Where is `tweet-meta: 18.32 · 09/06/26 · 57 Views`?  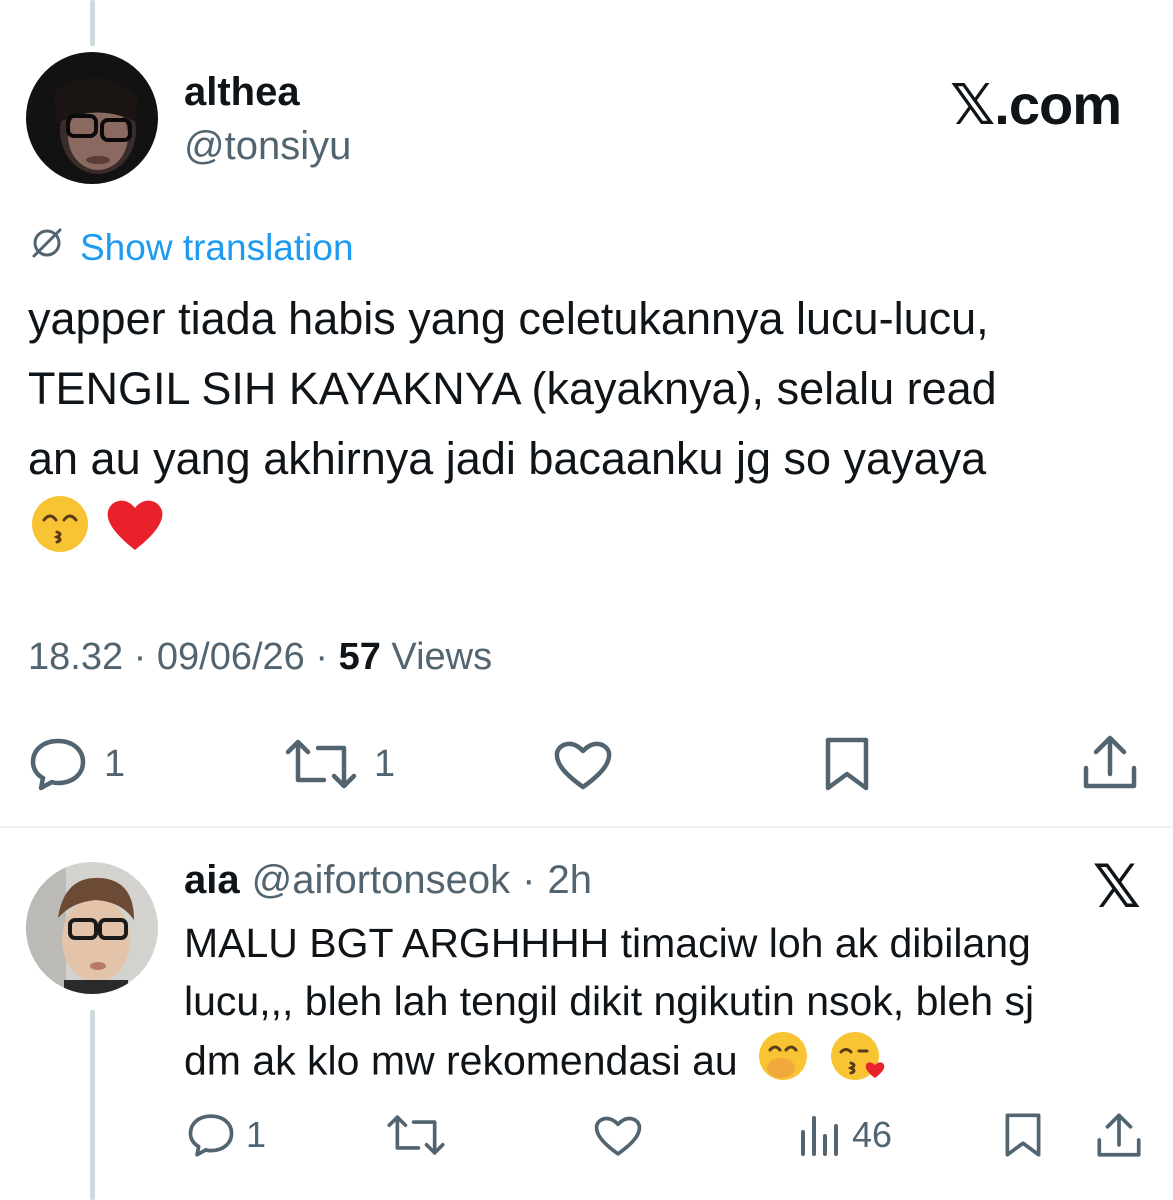 tweet-meta: 18.32 · 09/06/26 · 57 Views is located at coordinates (260, 657).